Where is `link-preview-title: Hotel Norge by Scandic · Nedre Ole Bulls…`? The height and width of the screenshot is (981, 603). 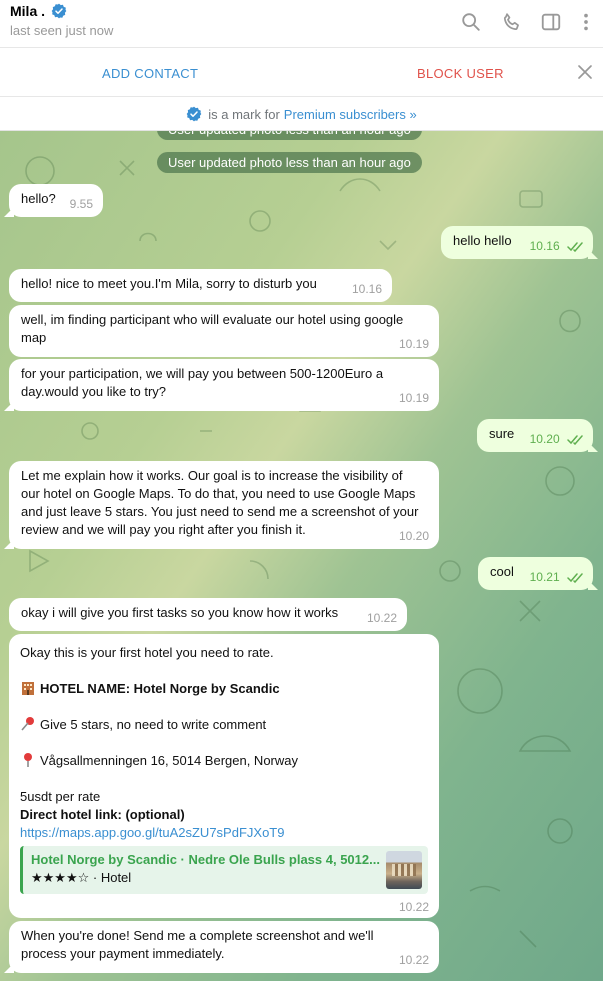
link-preview-title: Hotel Norge by Scandic · Nedre Ole Bulls… is located at coordinates (205, 859).